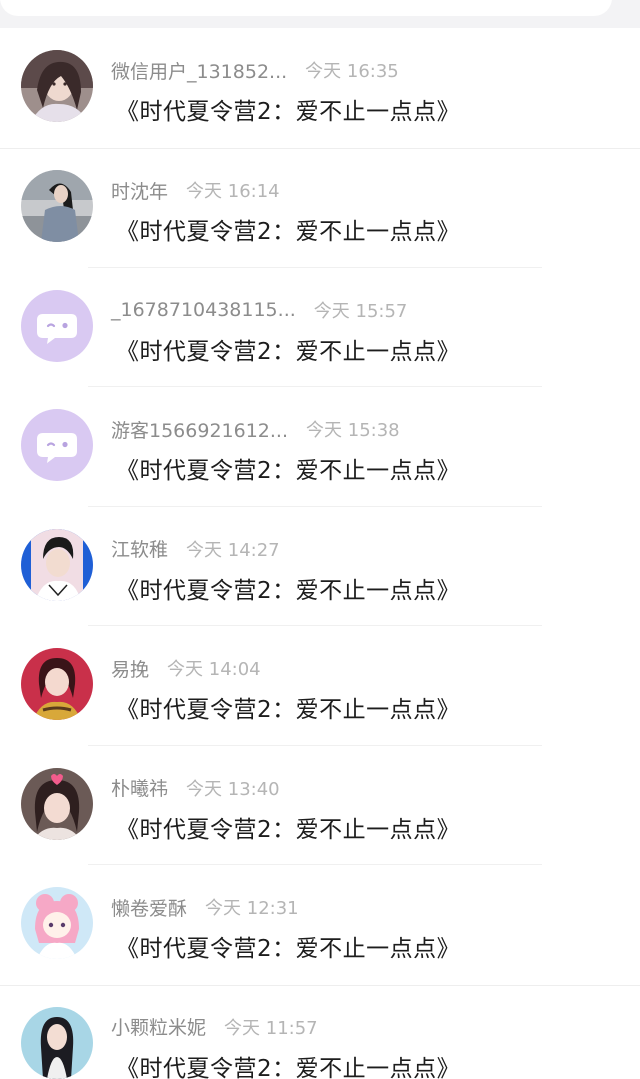 Image resolution: width=640 pixels, height=1079 pixels. I want to click on user-name: 时沈年, so click(139, 190).